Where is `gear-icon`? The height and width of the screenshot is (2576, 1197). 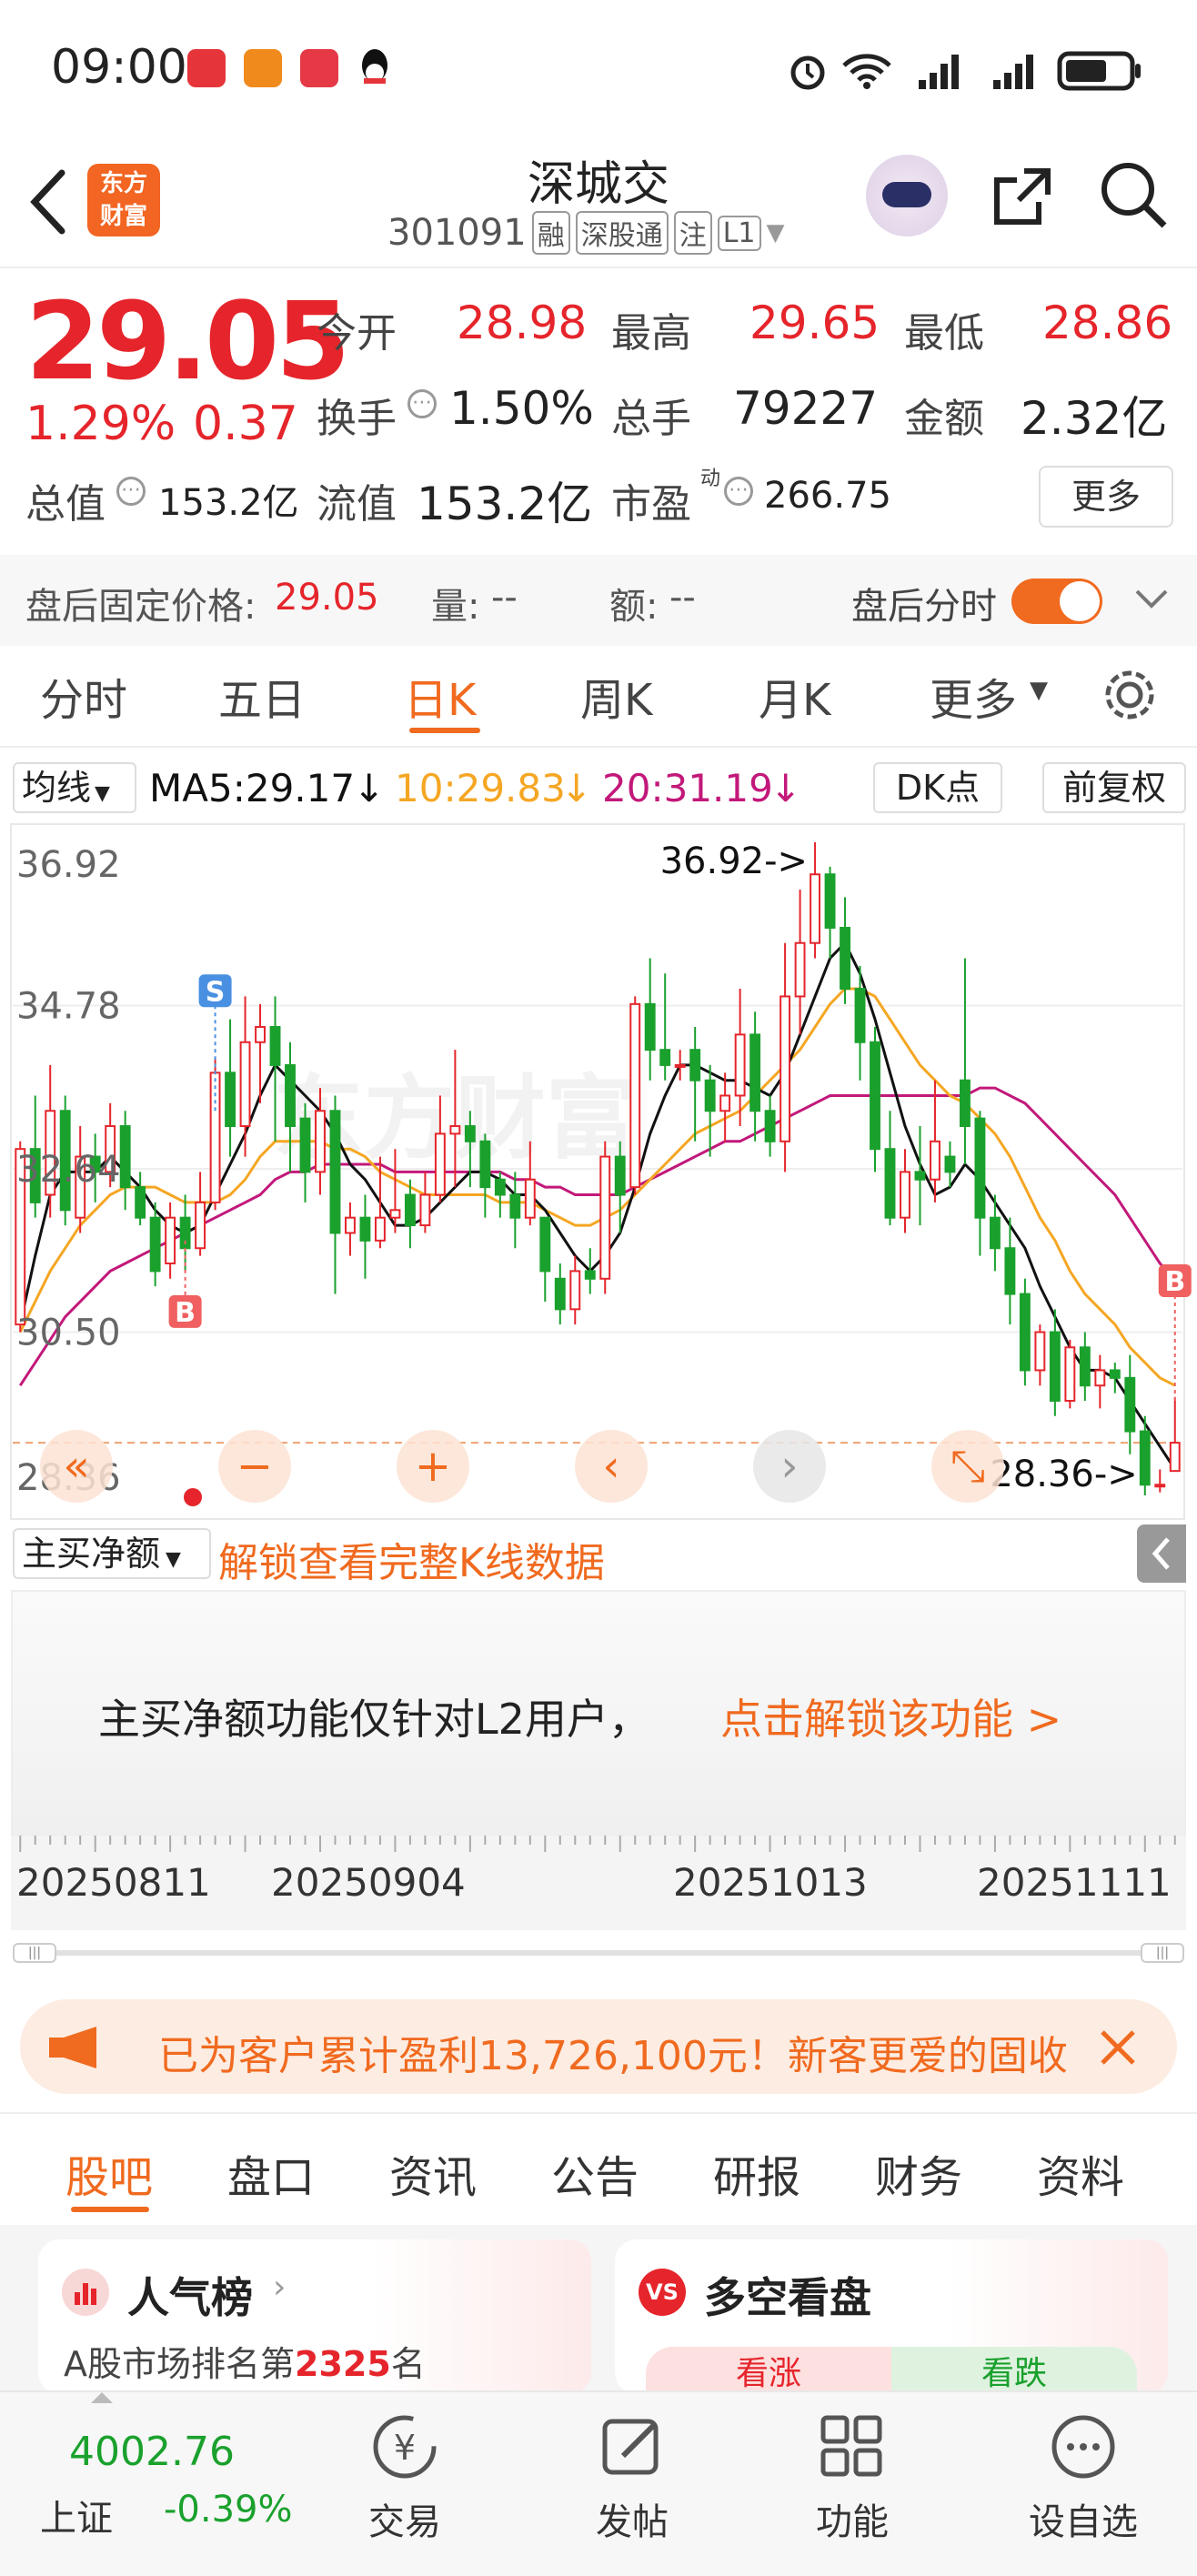 gear-icon is located at coordinates (1130, 695).